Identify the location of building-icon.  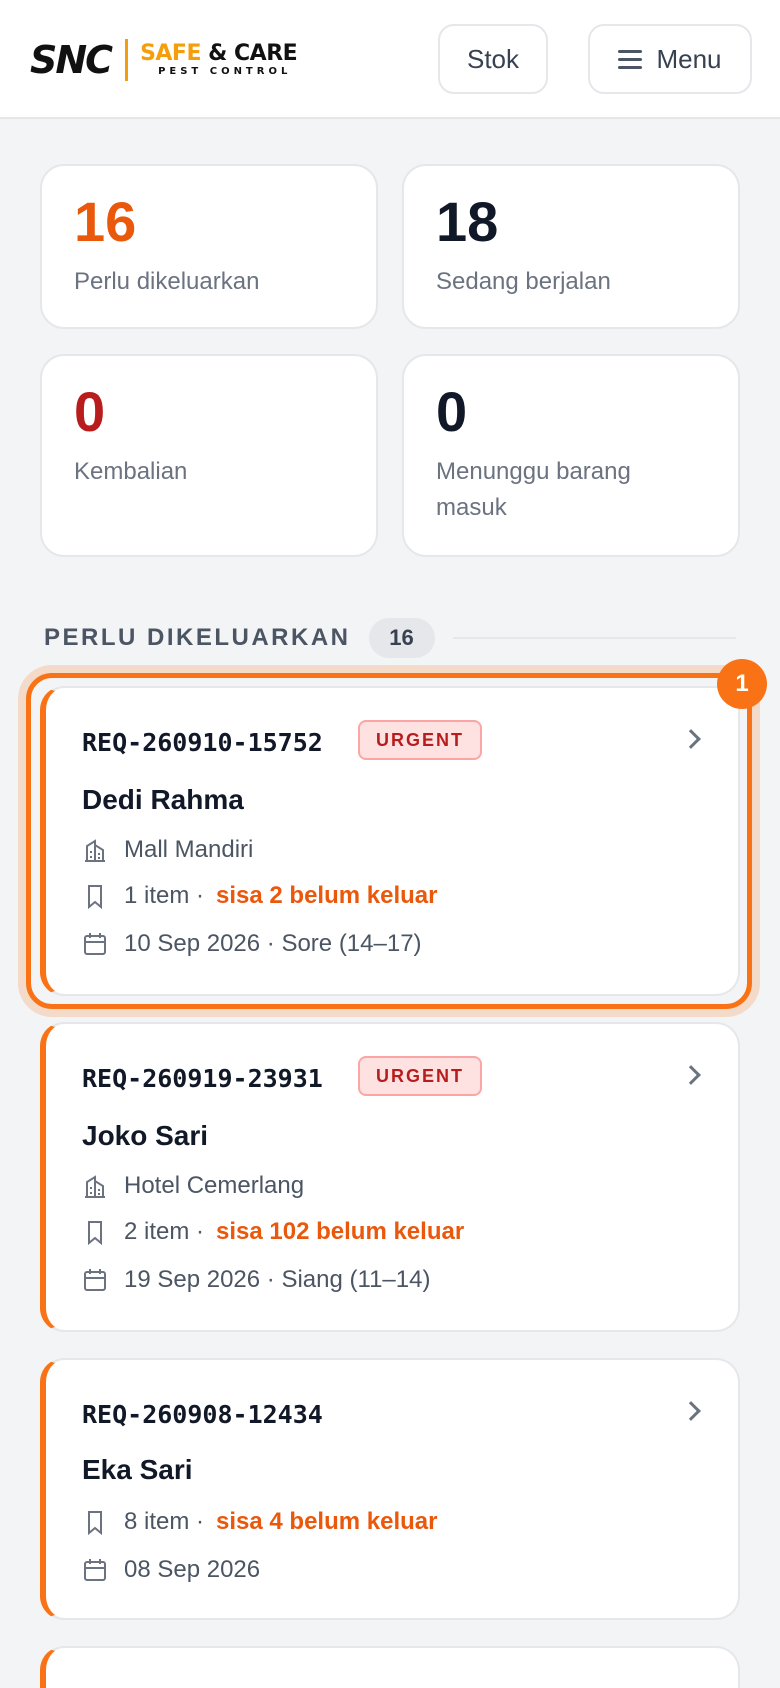
(95, 1186).